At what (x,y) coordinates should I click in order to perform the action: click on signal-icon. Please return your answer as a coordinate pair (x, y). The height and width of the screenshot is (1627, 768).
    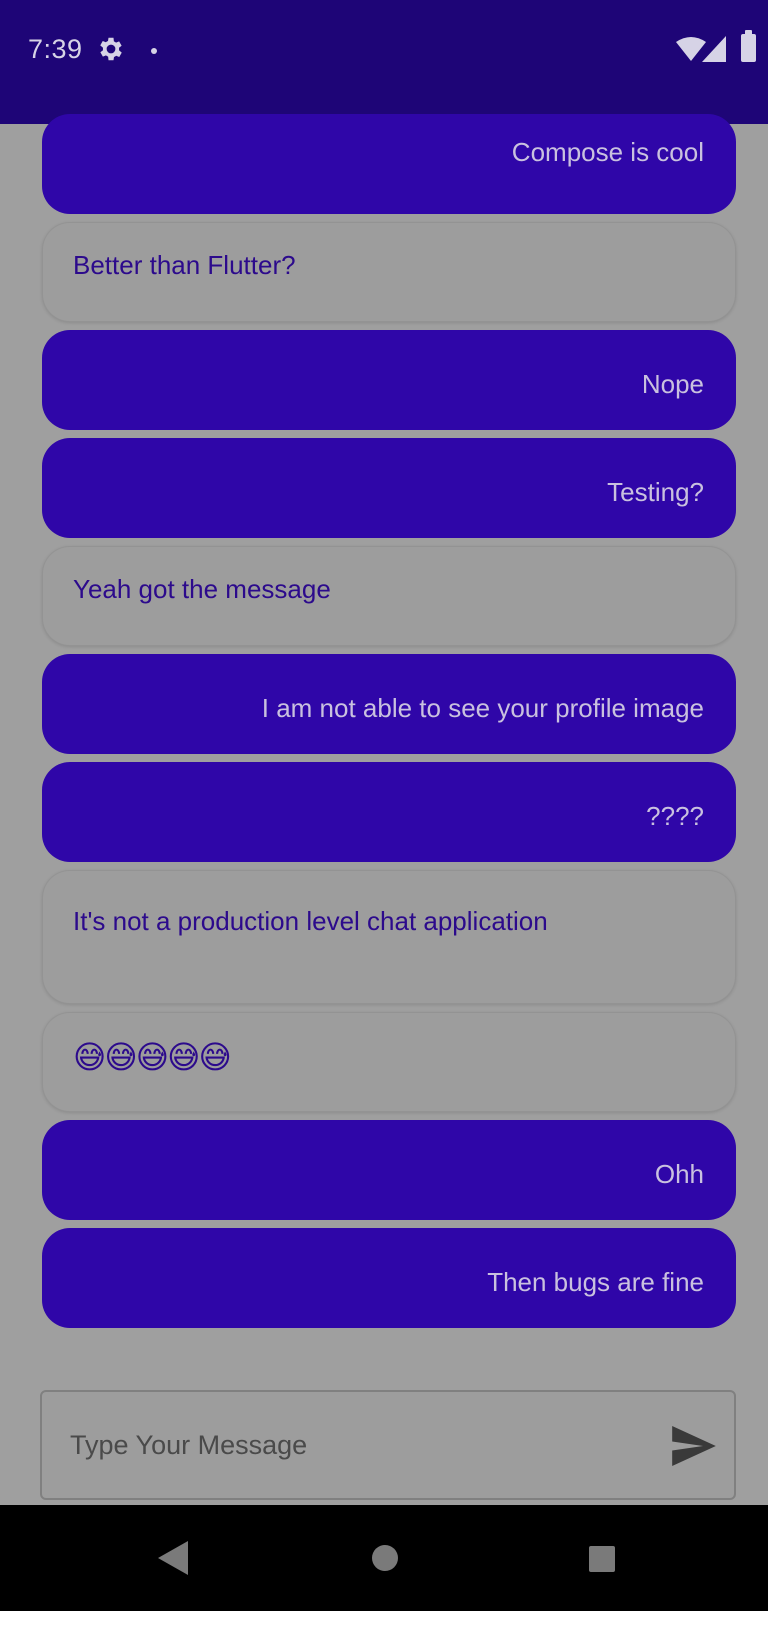
    Looking at the image, I should click on (714, 49).